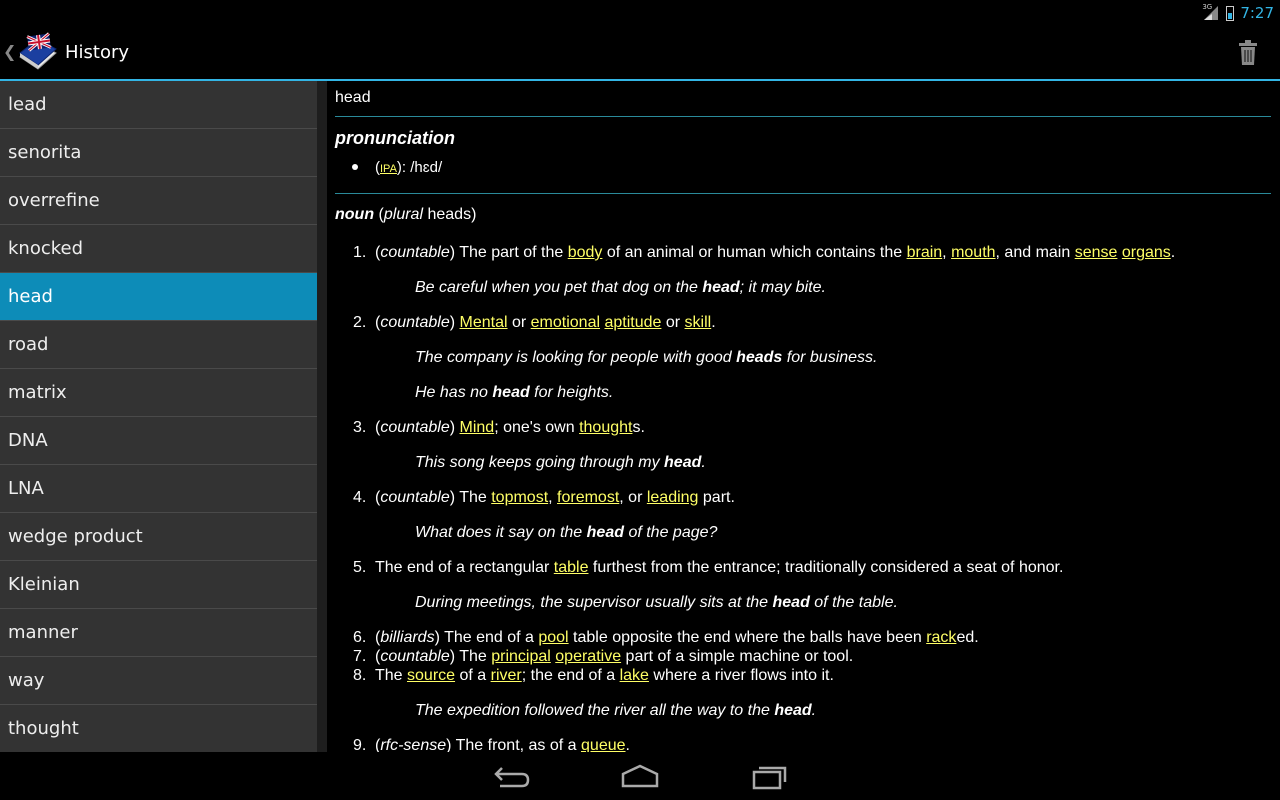 This screenshot has height=800, width=1280. I want to click on word-link: mouth, so click(973, 252).